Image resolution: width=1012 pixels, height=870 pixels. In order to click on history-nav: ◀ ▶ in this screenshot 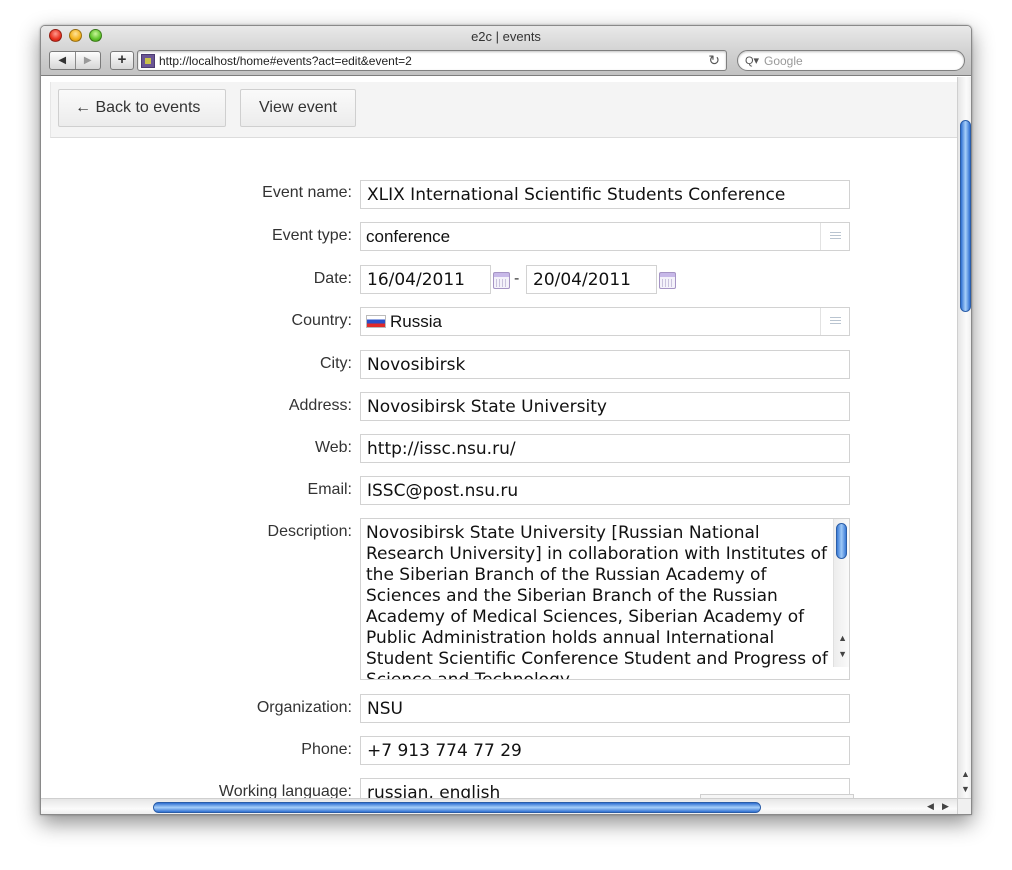, I will do `click(75, 60)`.